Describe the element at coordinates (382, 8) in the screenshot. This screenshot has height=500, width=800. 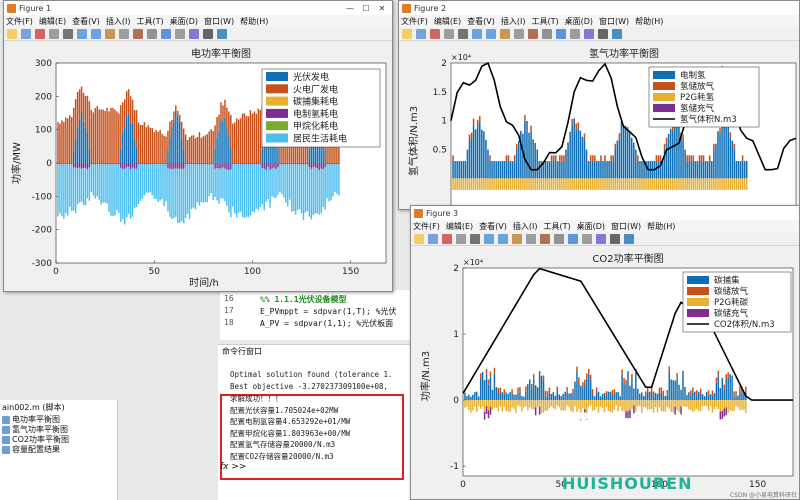
I see `close-icon: ✕` at that location.